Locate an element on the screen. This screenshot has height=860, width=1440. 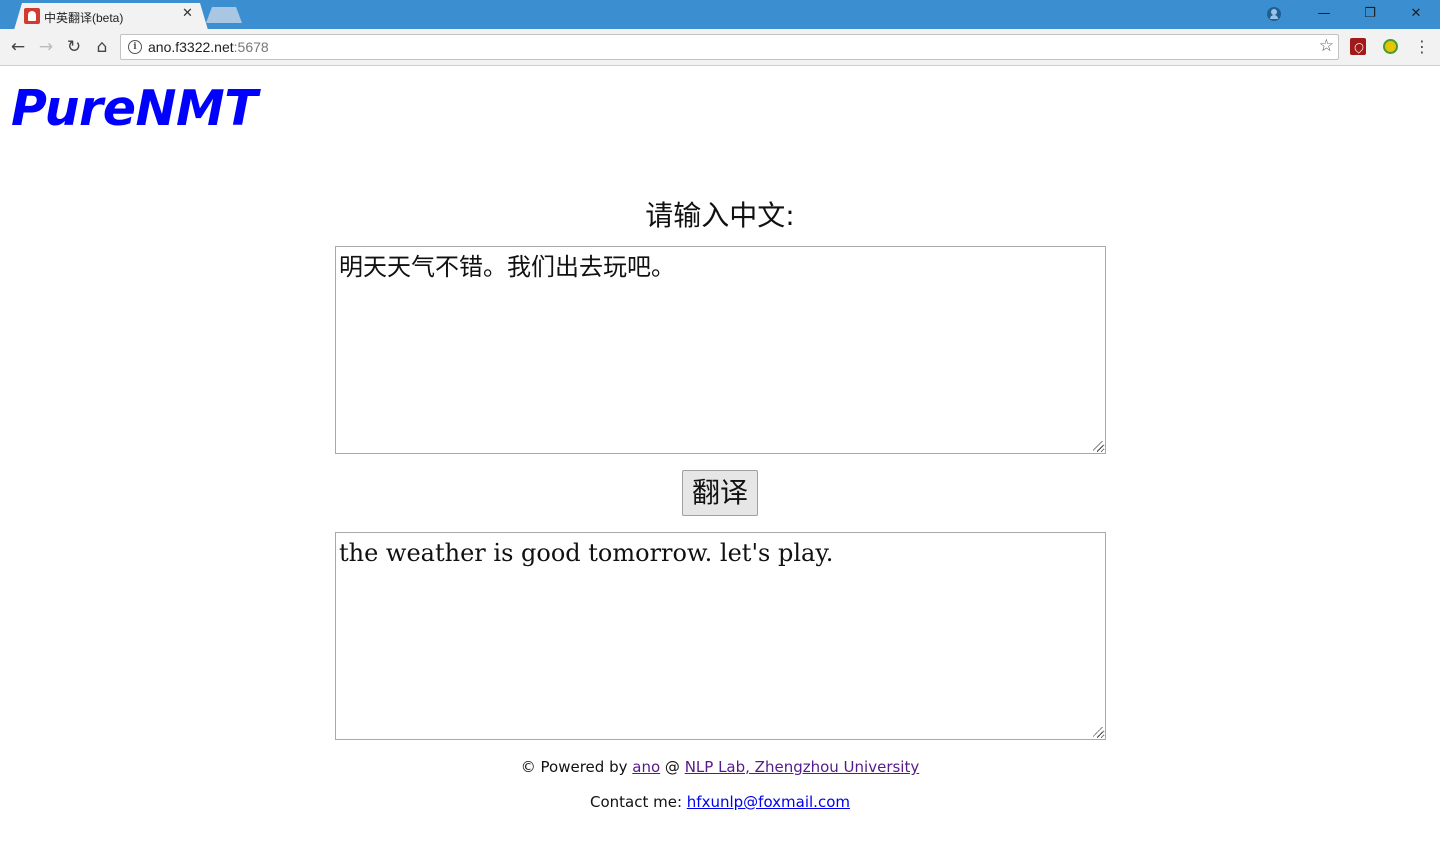
footer-contact: Contact me: hfxunlp@foxmail.com is located at coordinates (720, 802).